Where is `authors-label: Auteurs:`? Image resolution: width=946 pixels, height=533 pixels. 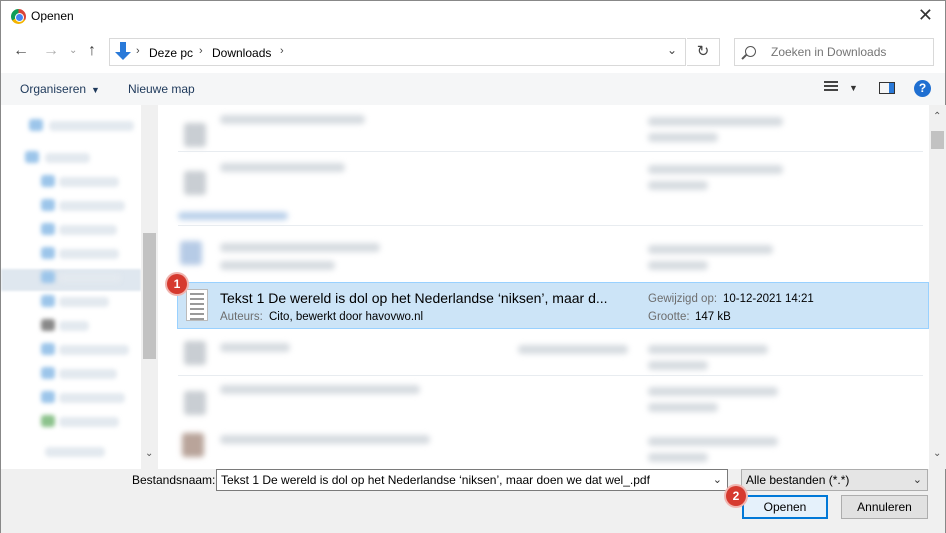 authors-label: Auteurs: is located at coordinates (241, 317).